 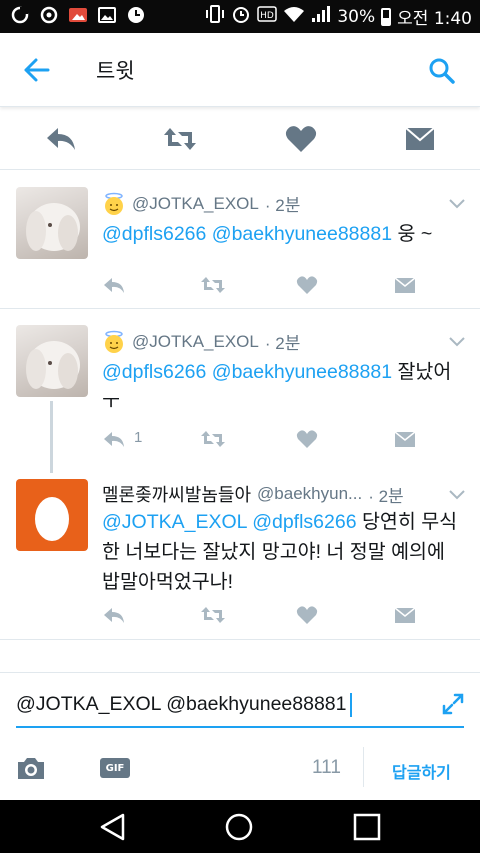 I want to click on alarm-icon, so click(x=241, y=16).